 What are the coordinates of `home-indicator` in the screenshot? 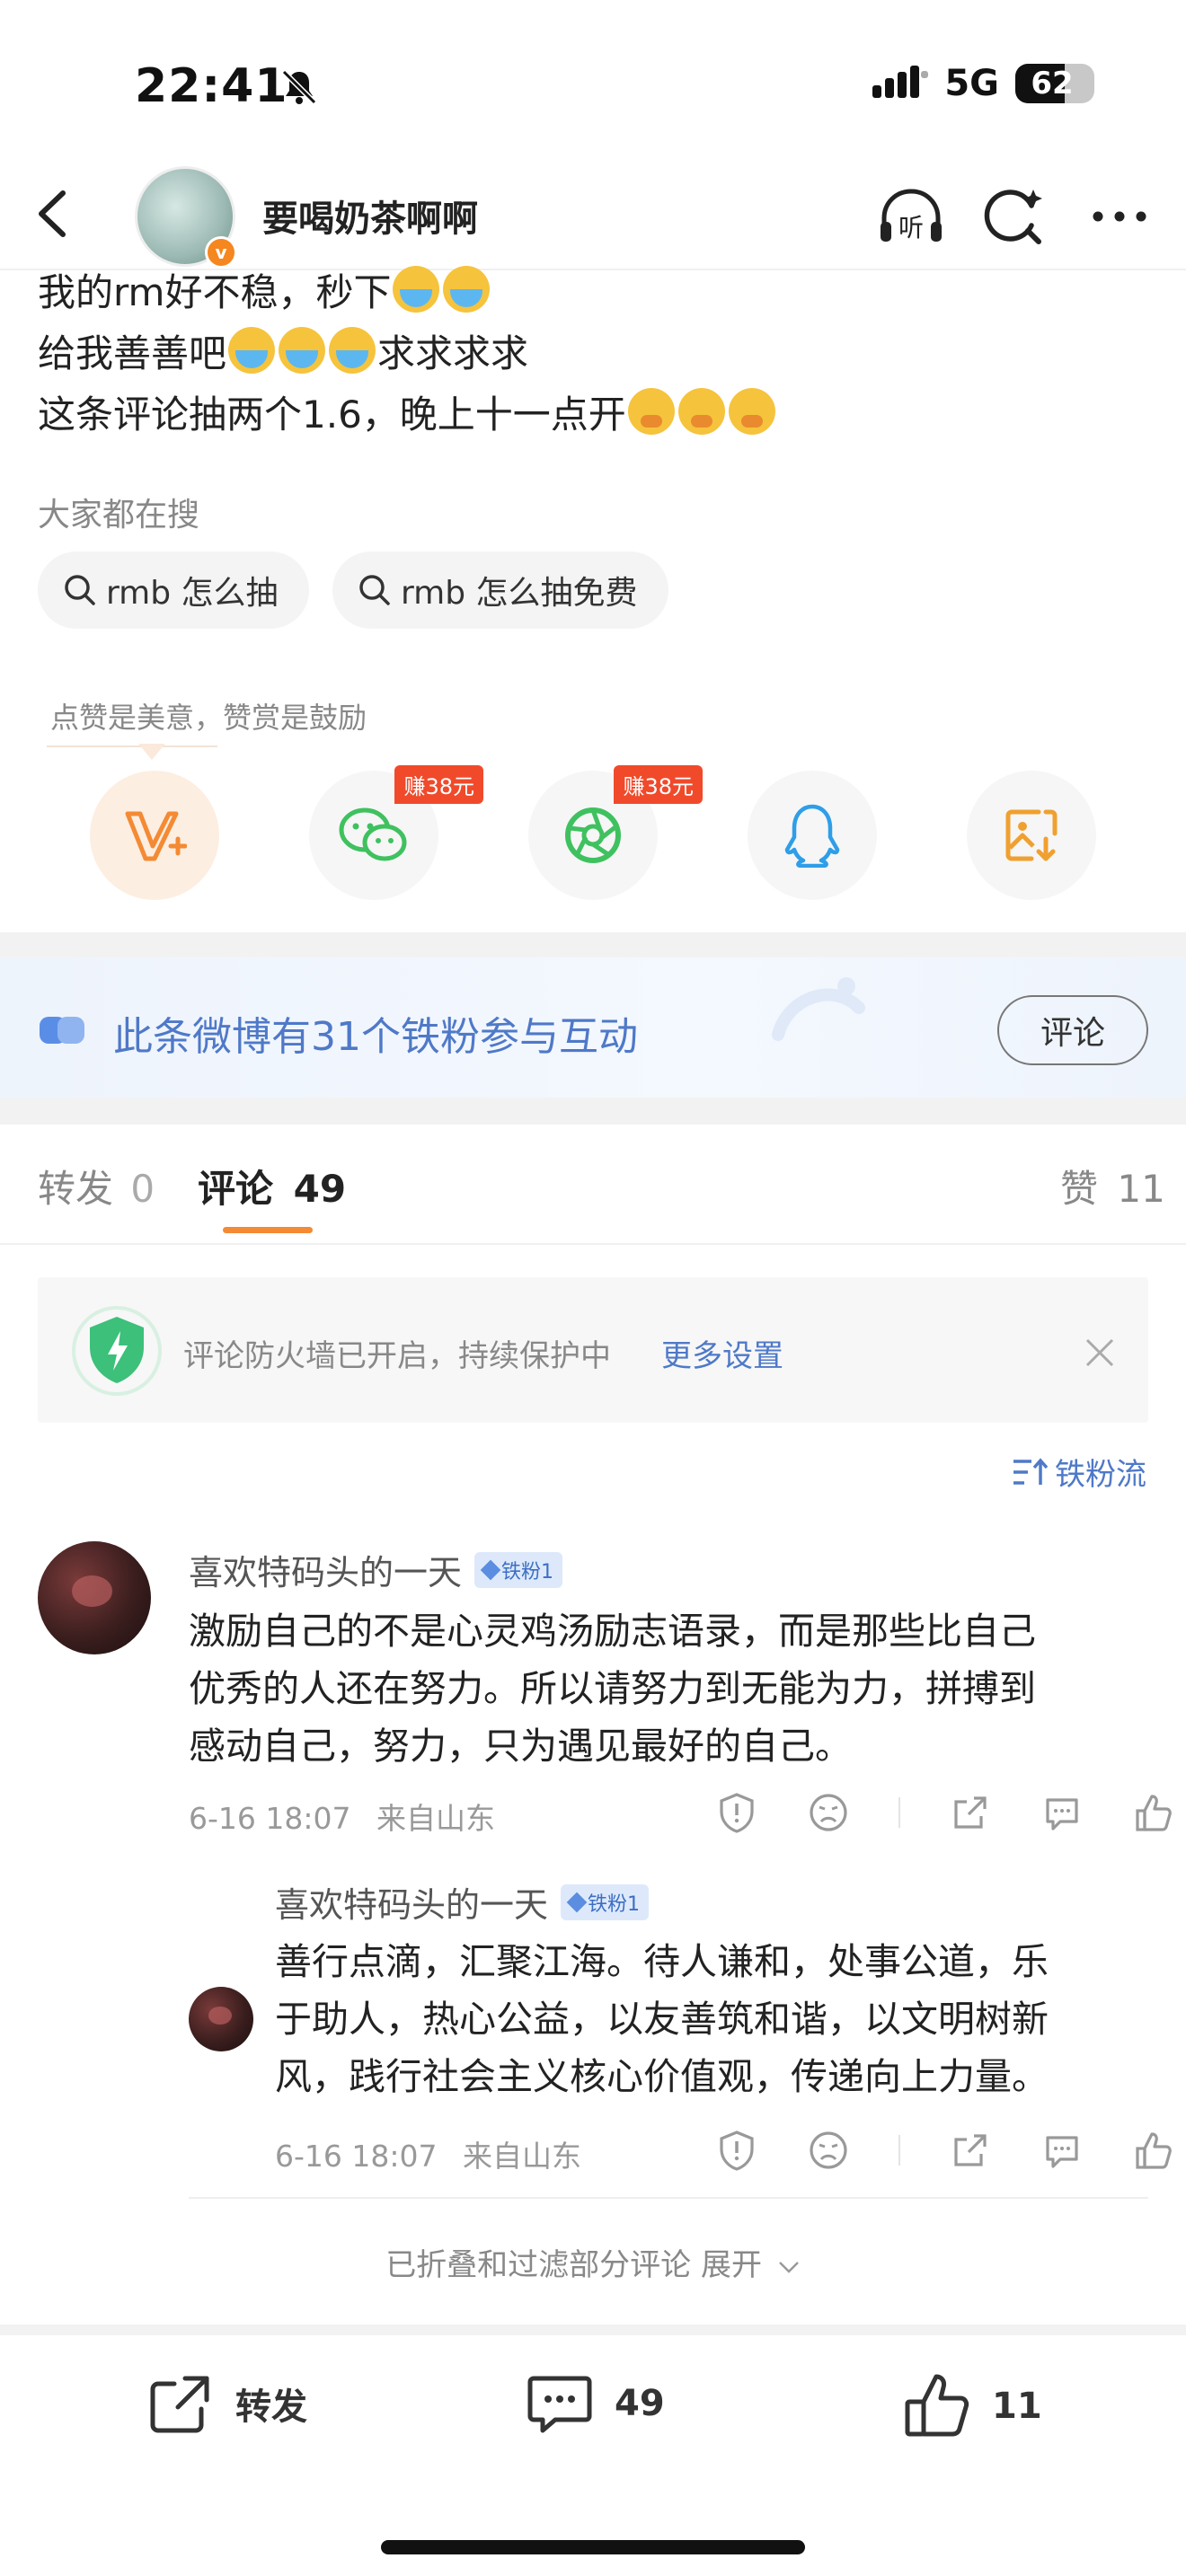 It's located at (593, 2547).